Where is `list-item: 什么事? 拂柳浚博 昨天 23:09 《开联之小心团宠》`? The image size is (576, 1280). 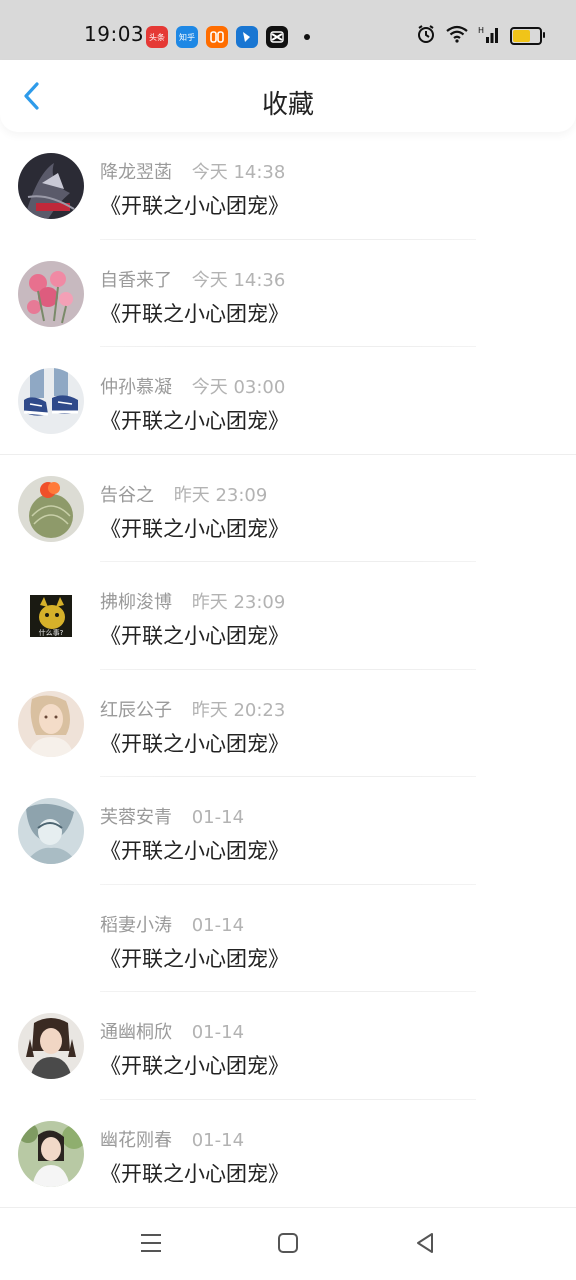
list-item: 什么事? 拂柳浚博 昨天 23:09 《开联之小心团宠》 is located at coordinates (288, 616).